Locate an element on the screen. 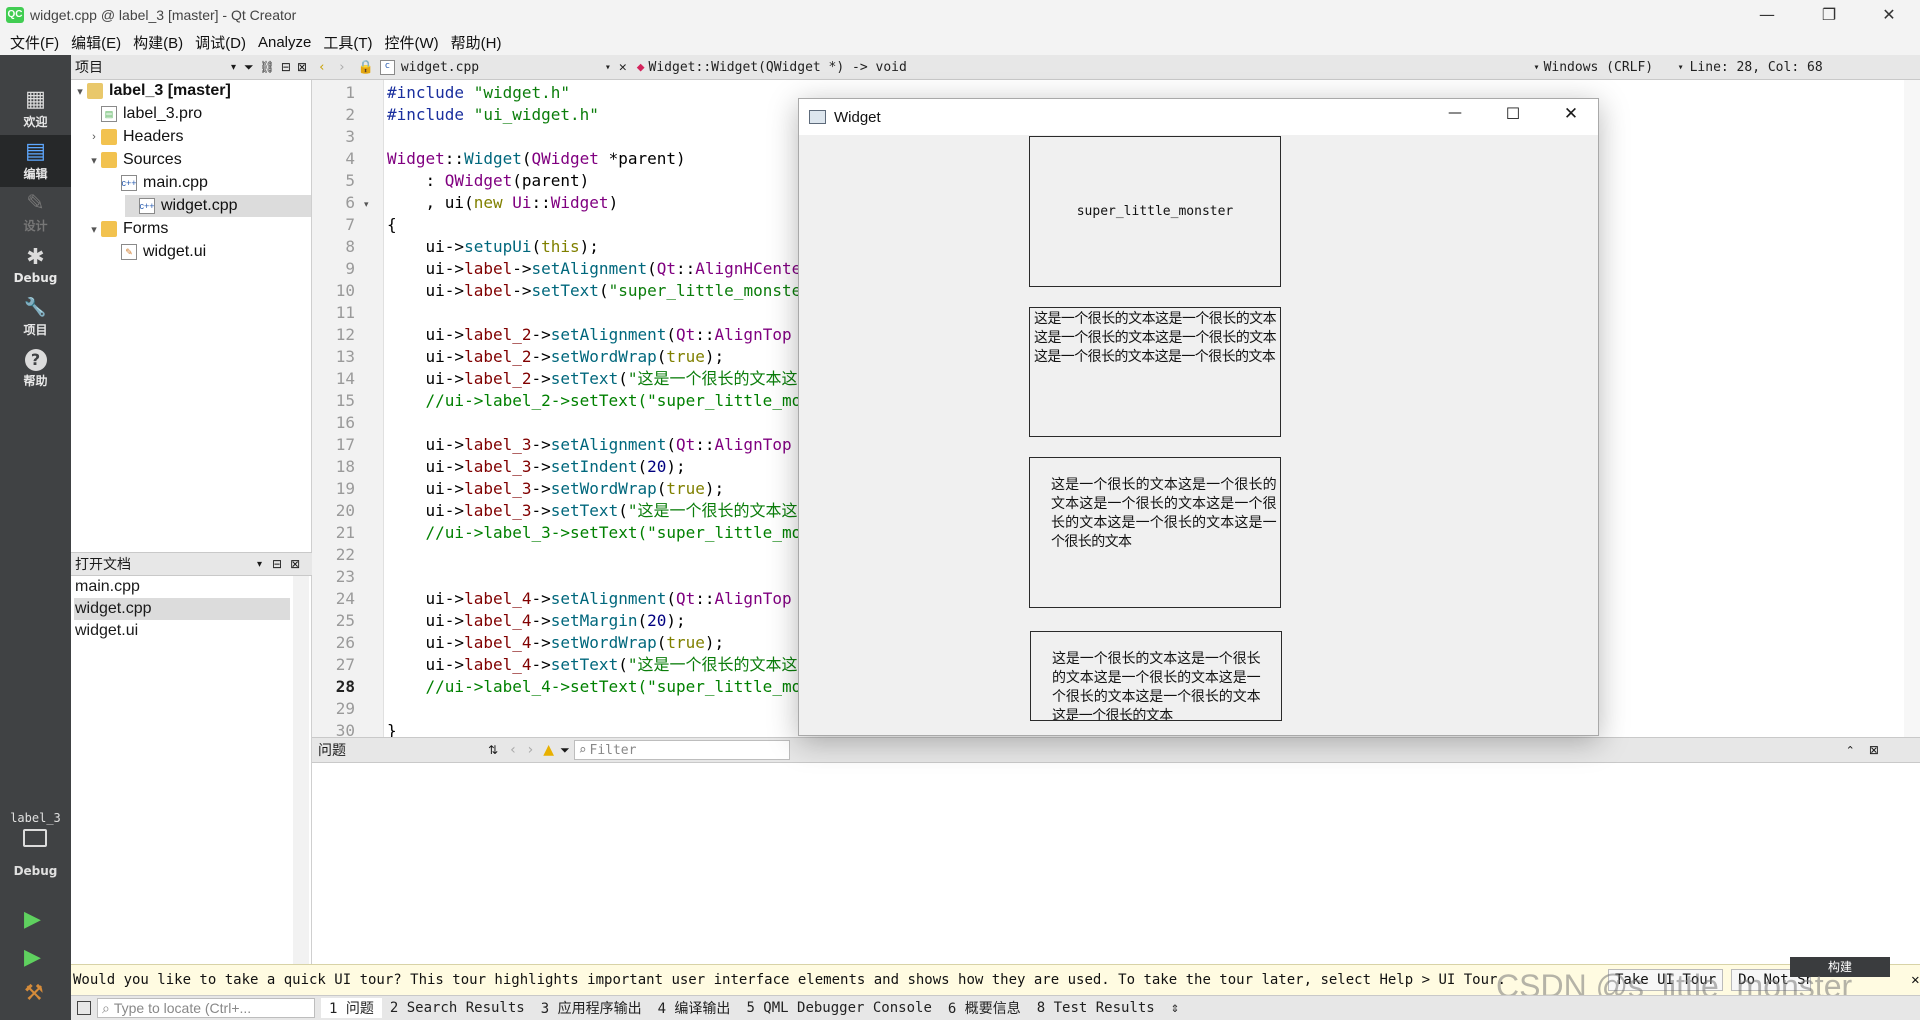 The width and height of the screenshot is (1920, 1020). menu-file: 文件(F) is located at coordinates (34, 42).